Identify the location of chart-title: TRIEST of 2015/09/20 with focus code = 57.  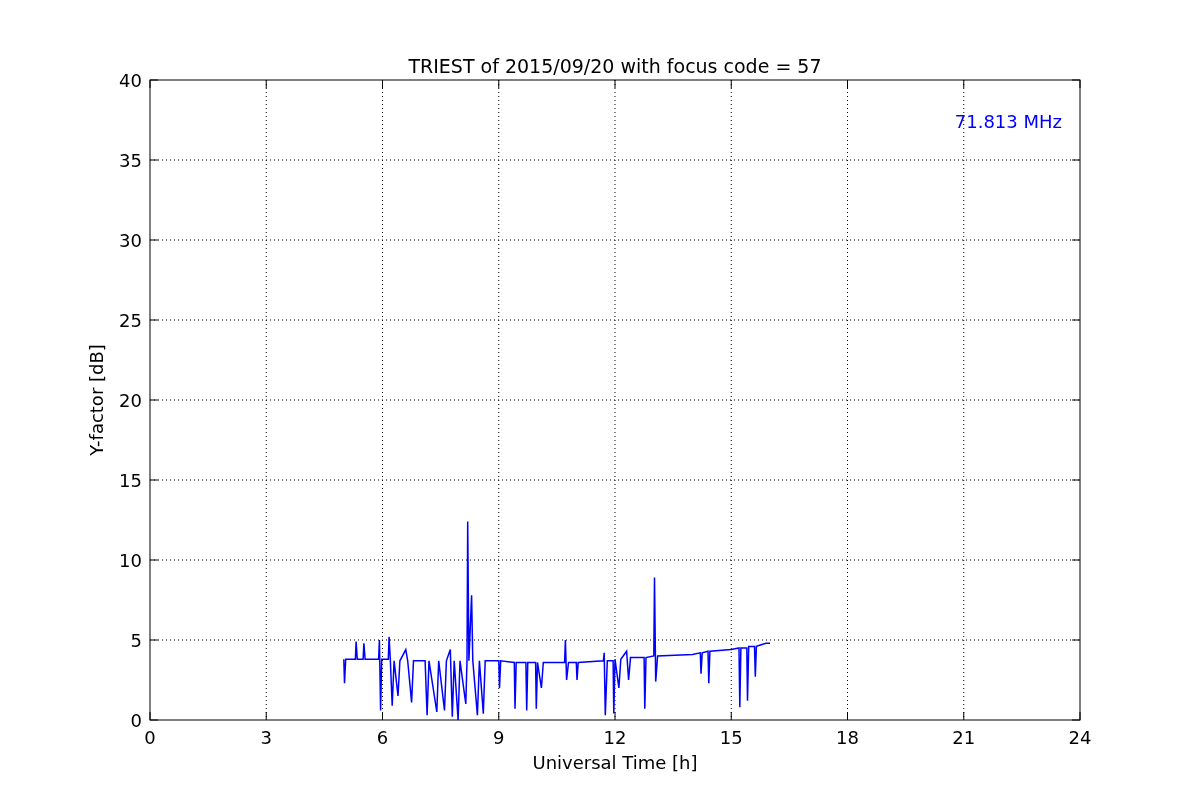
(615, 66).